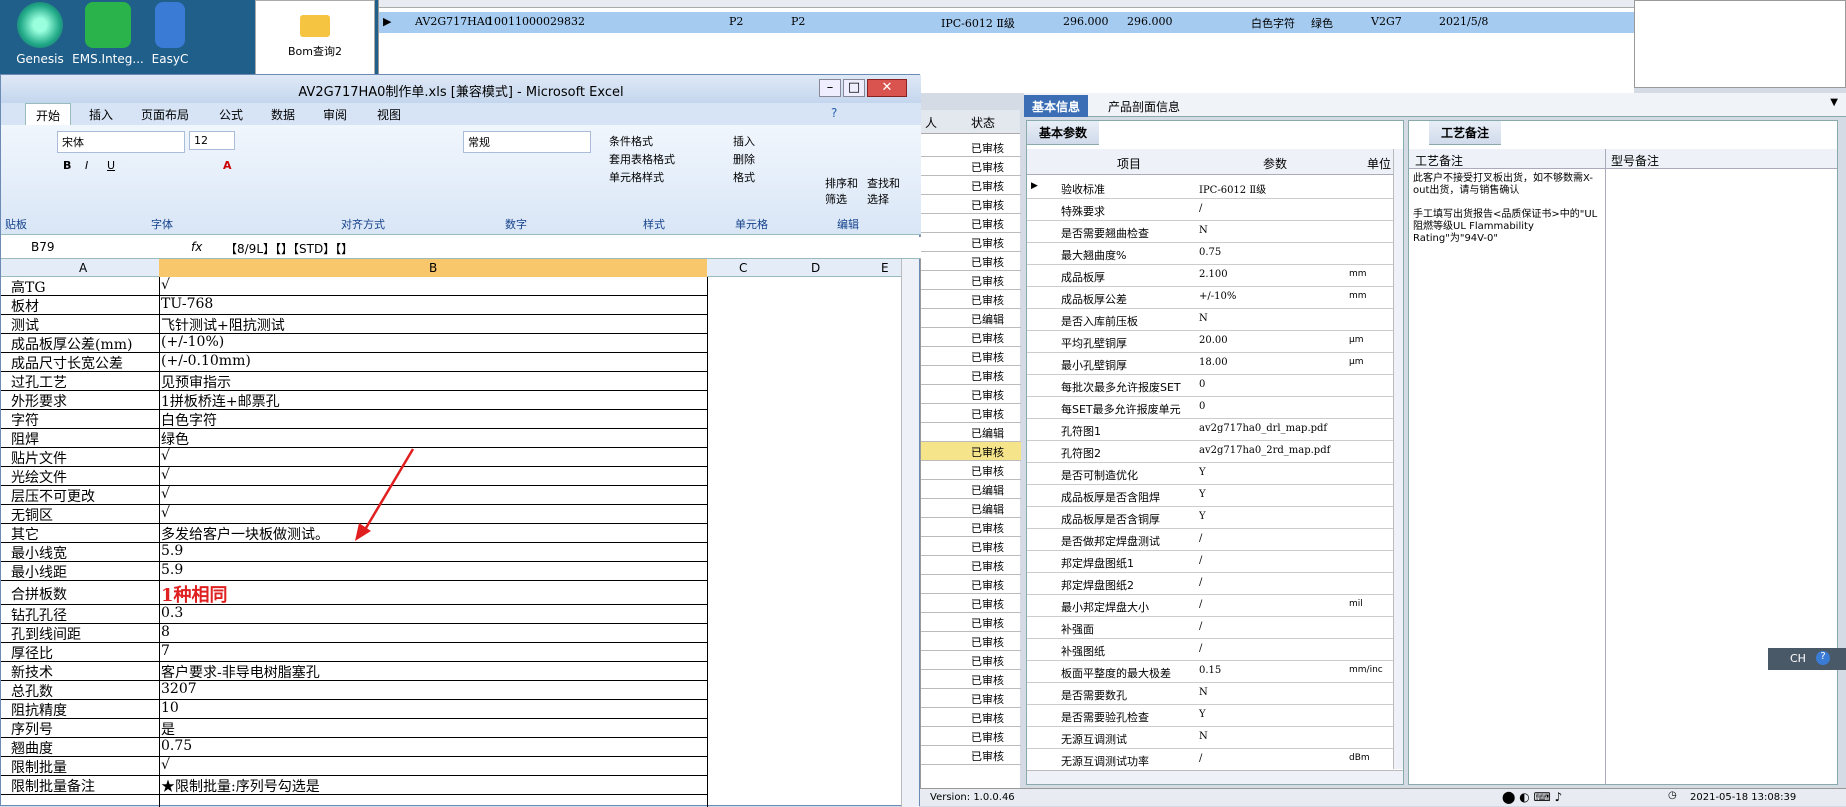 This screenshot has height=807, width=1846. I want to click on delete-cells-button: 删除, so click(744, 159).